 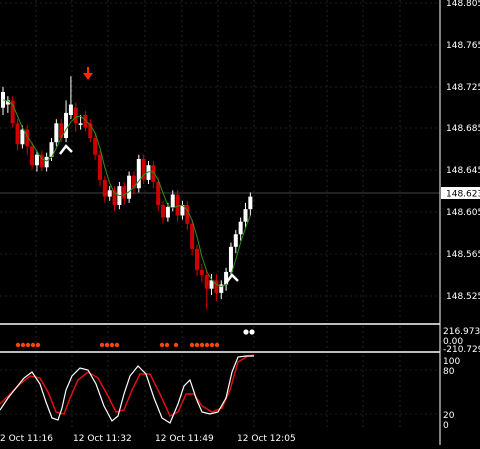 I want to click on current-price-badge: 148.623, so click(x=460, y=193).